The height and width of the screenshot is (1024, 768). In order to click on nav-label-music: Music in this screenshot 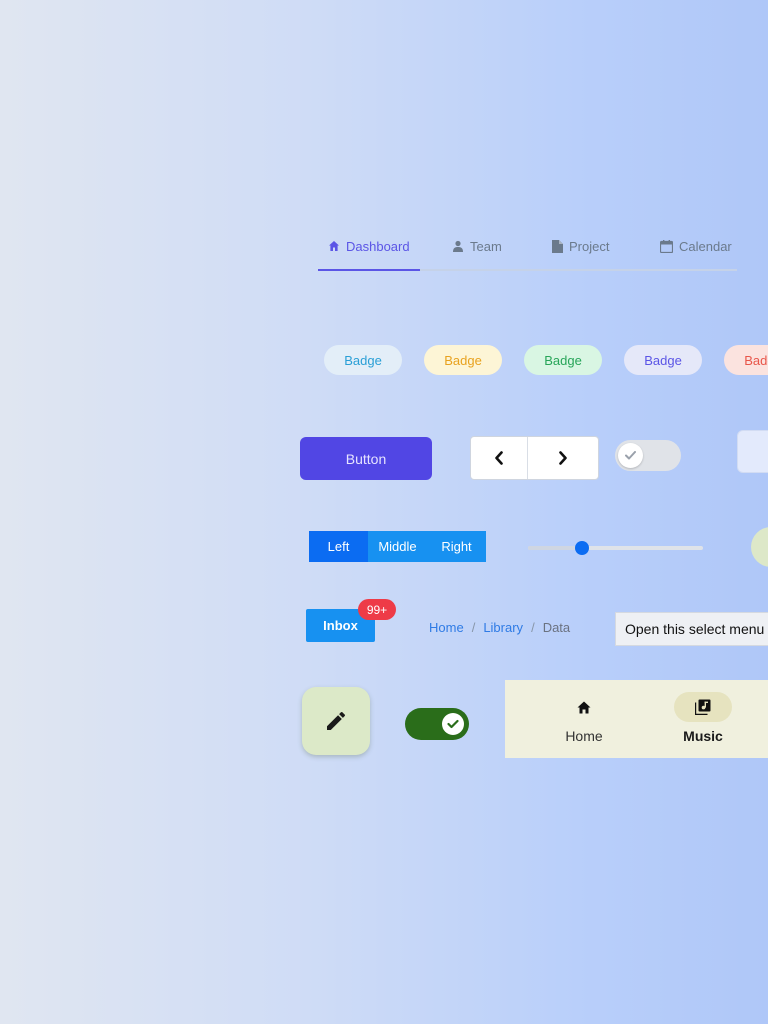, I will do `click(703, 736)`.